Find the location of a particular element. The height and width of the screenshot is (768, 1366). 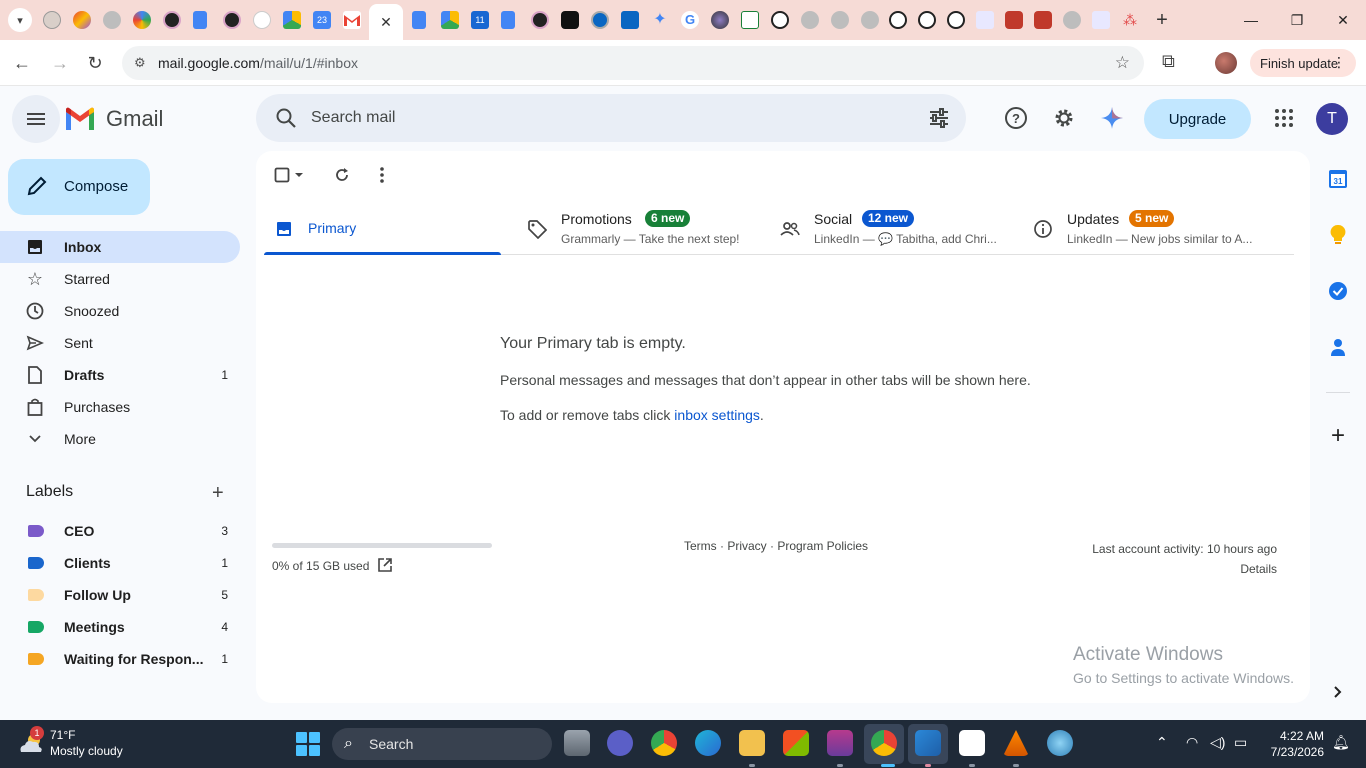

label-item-follow-up: Follow Up 5 is located at coordinates (120, 595).